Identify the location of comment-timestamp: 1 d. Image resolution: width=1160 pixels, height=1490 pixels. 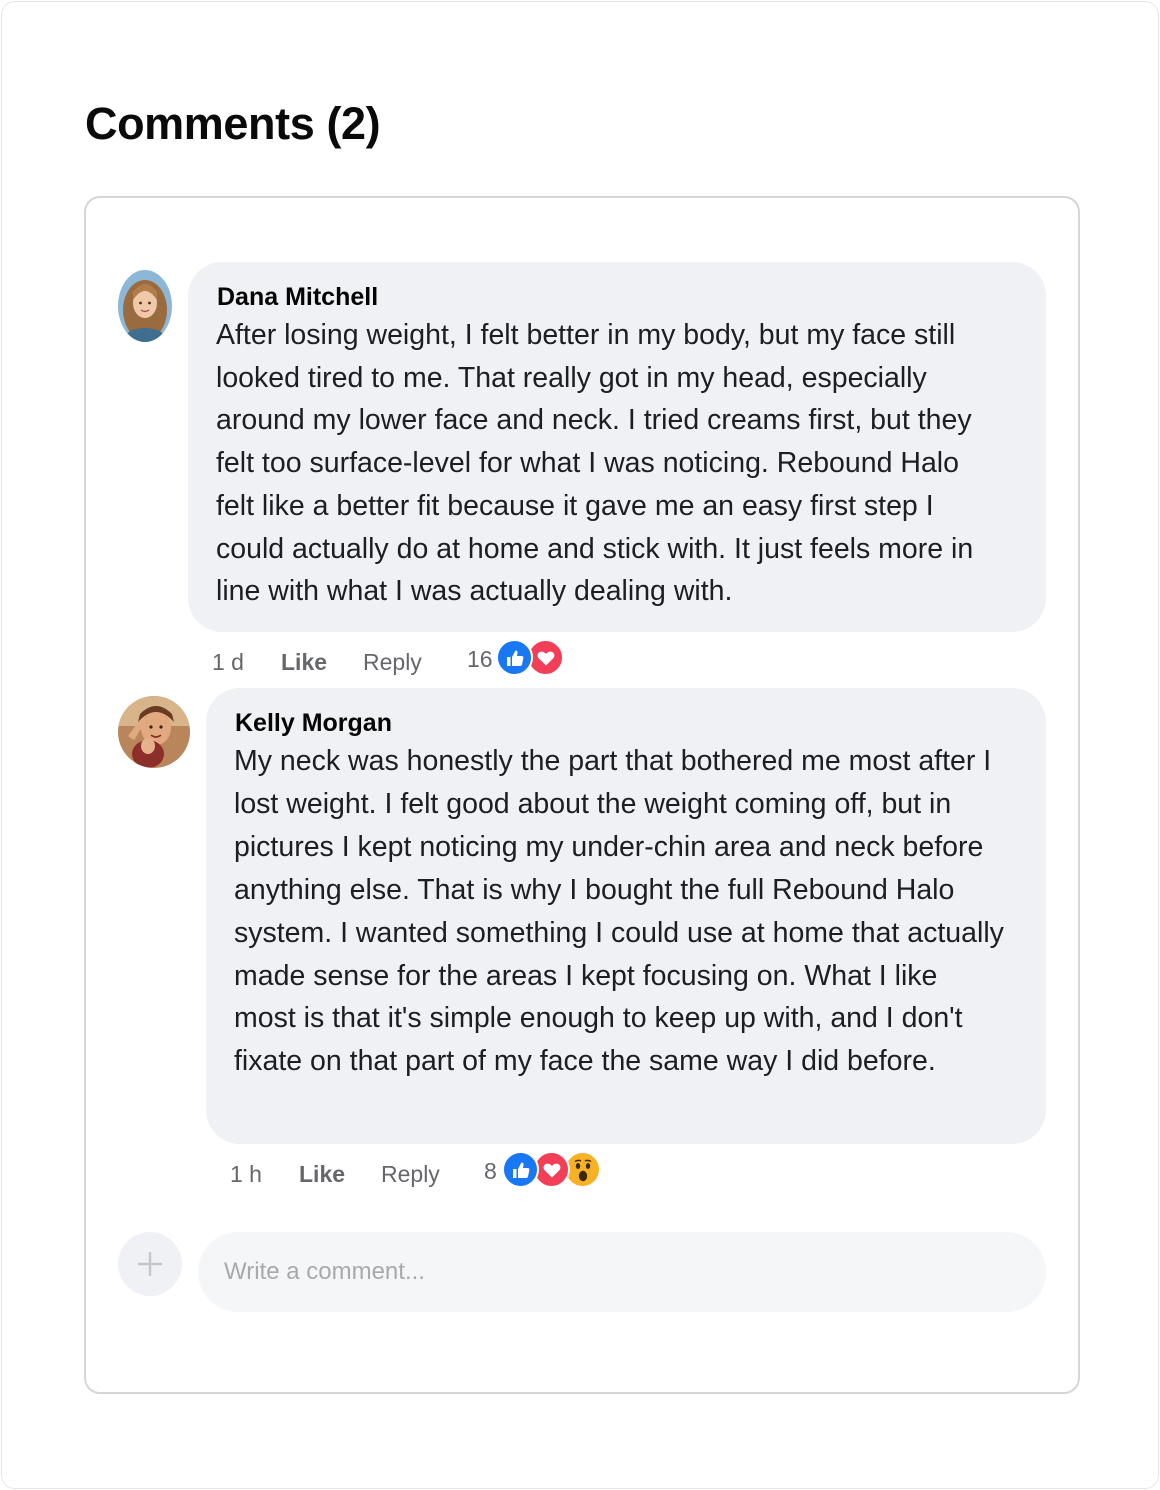
(228, 662).